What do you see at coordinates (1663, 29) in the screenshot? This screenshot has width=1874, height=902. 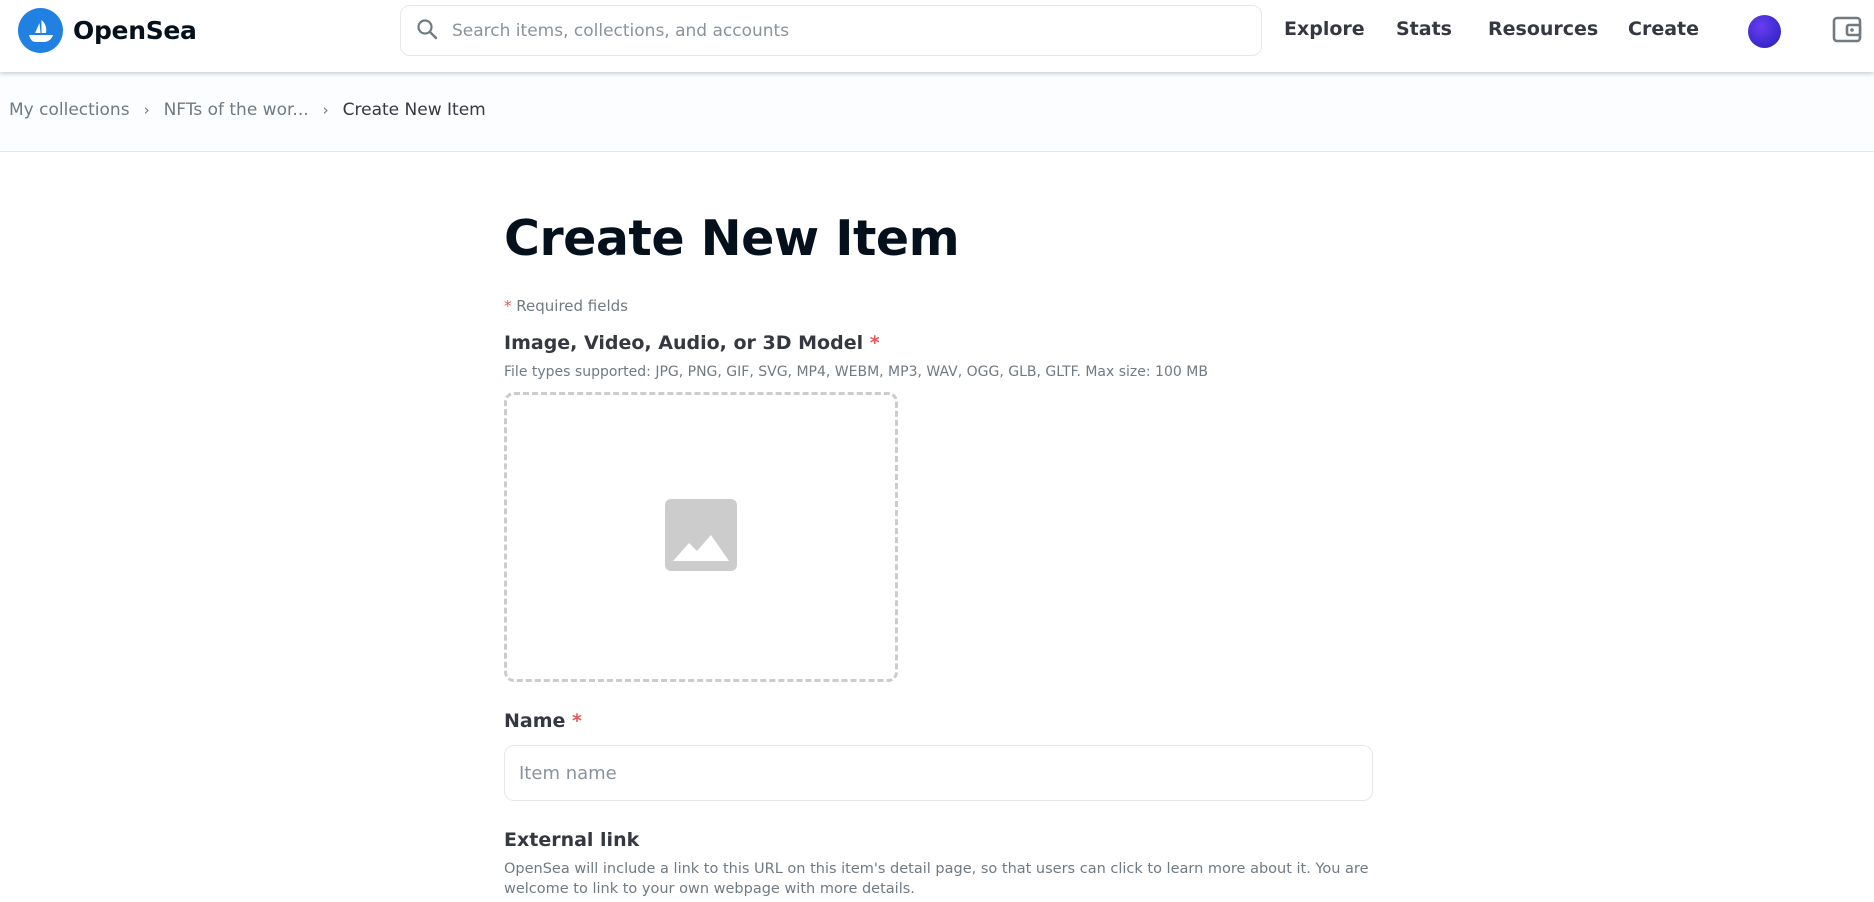 I see `nav-create: Create` at bounding box center [1663, 29].